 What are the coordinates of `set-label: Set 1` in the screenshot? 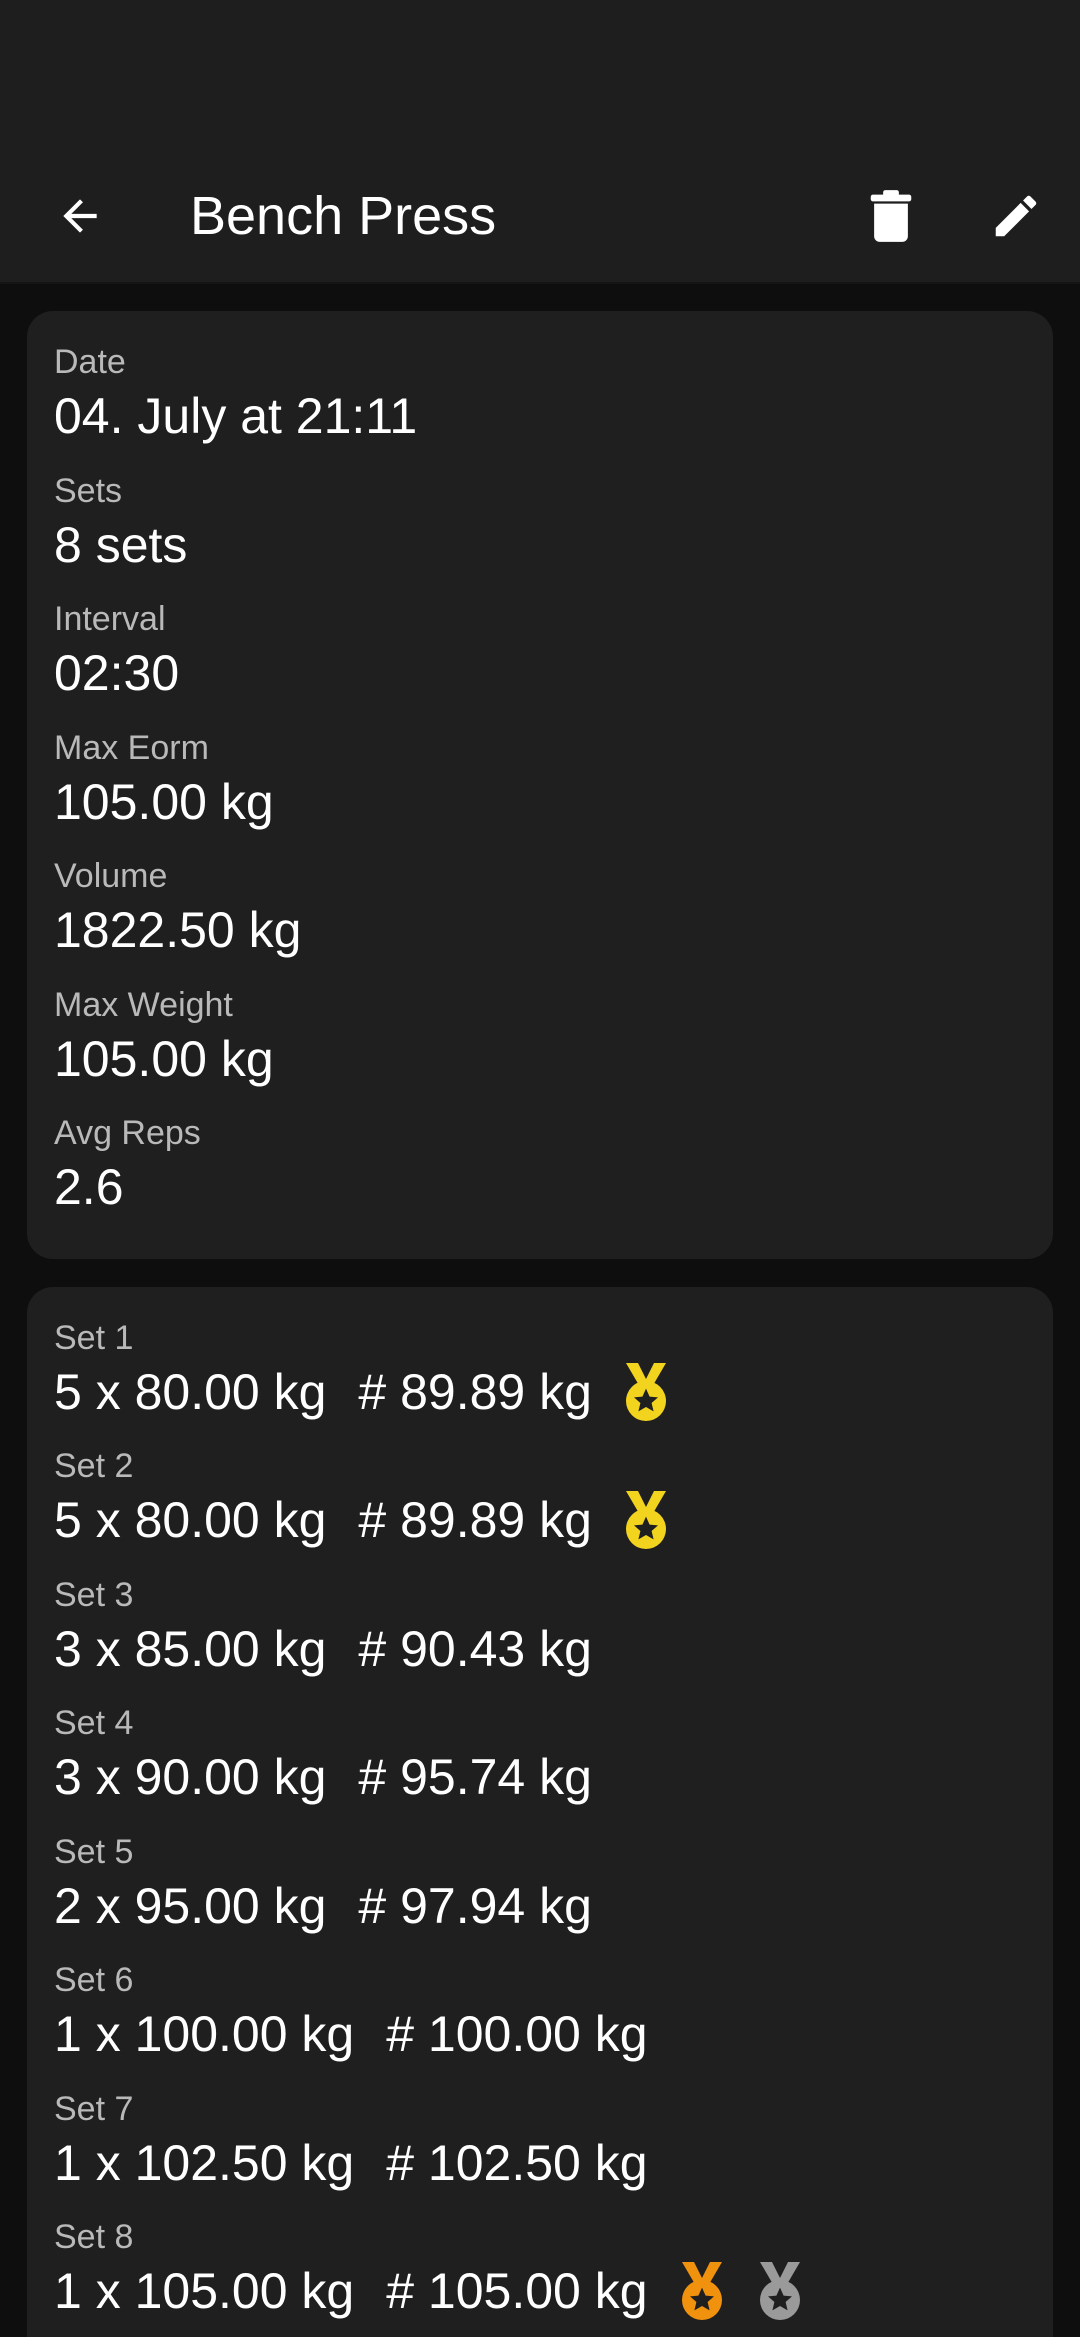 It's located at (94, 1337).